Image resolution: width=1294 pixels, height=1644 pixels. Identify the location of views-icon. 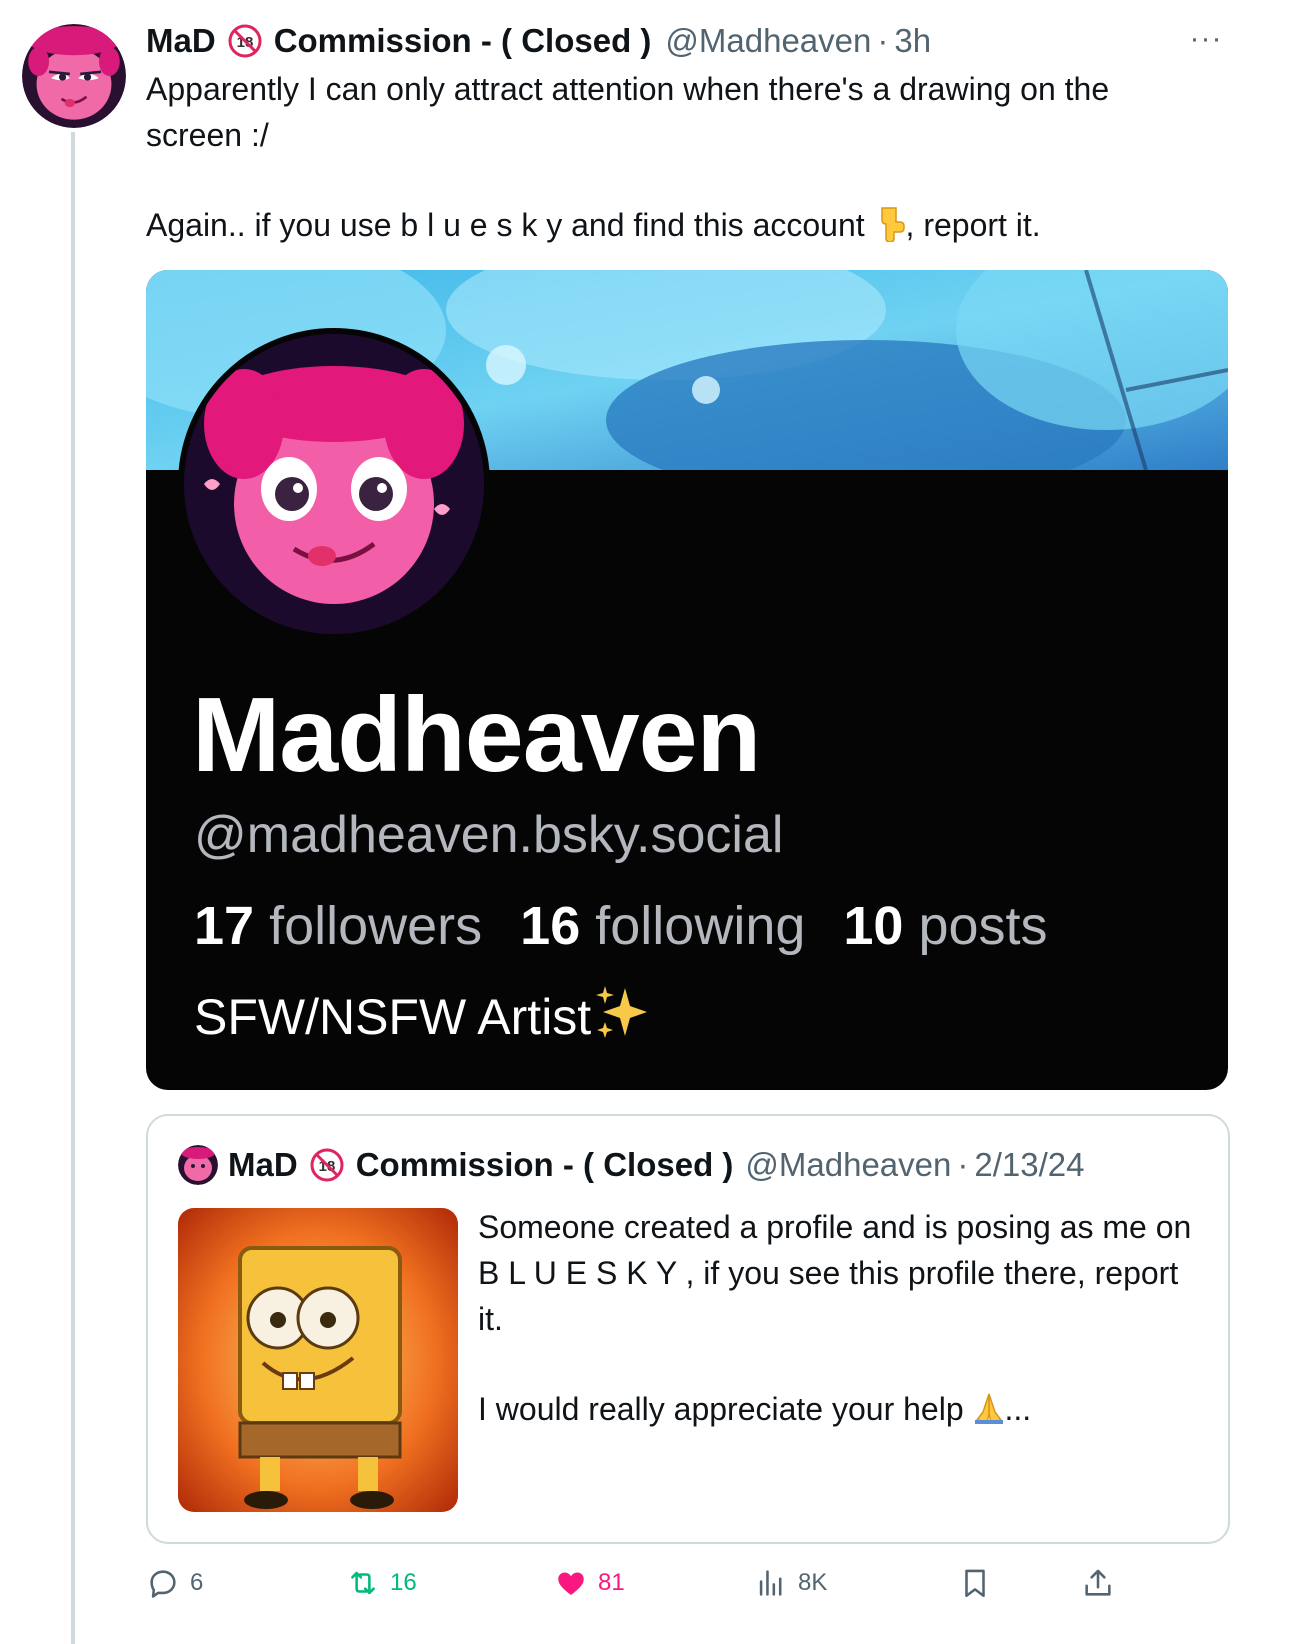
(770, 1583).